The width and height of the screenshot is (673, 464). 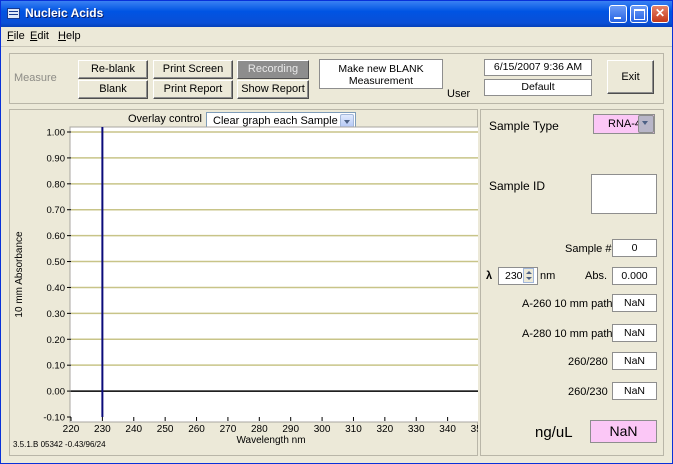 I want to click on measure-button: Measure, so click(x=35, y=78).